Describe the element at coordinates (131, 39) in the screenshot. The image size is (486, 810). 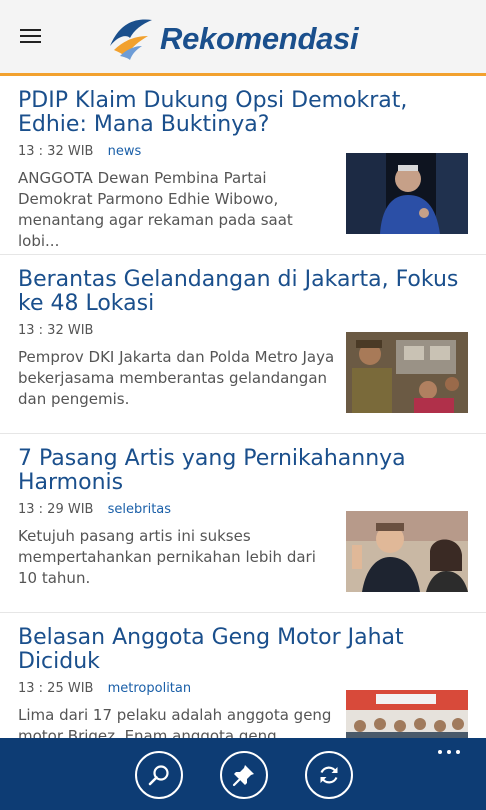
I see `eagle-logo-icon` at that location.